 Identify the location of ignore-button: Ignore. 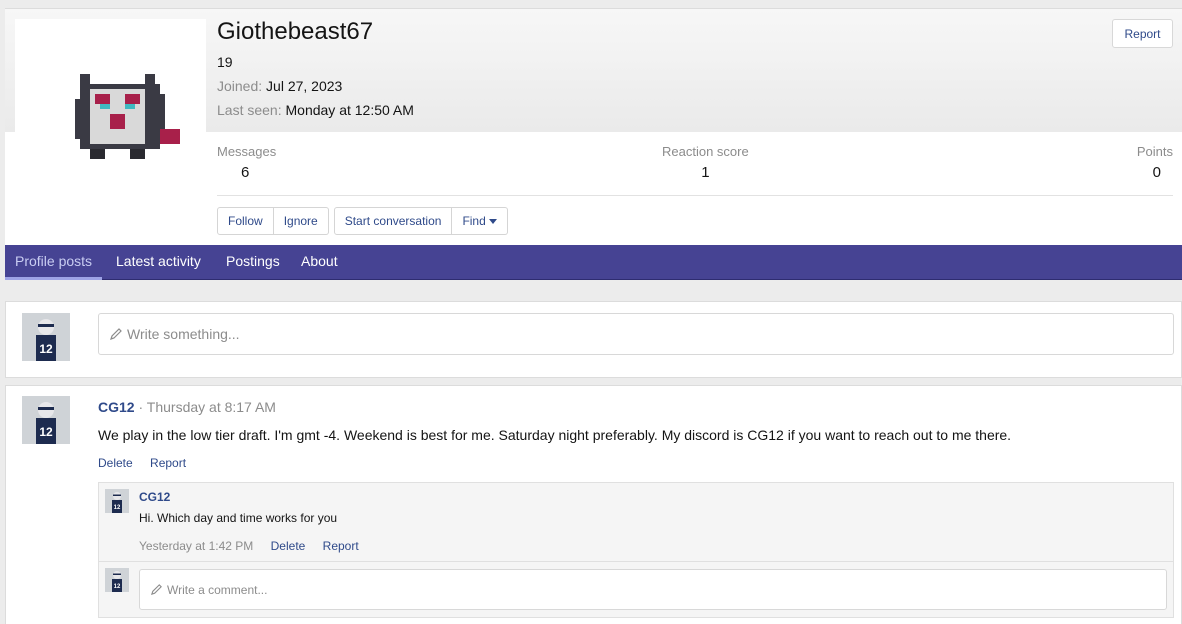
(301, 221).